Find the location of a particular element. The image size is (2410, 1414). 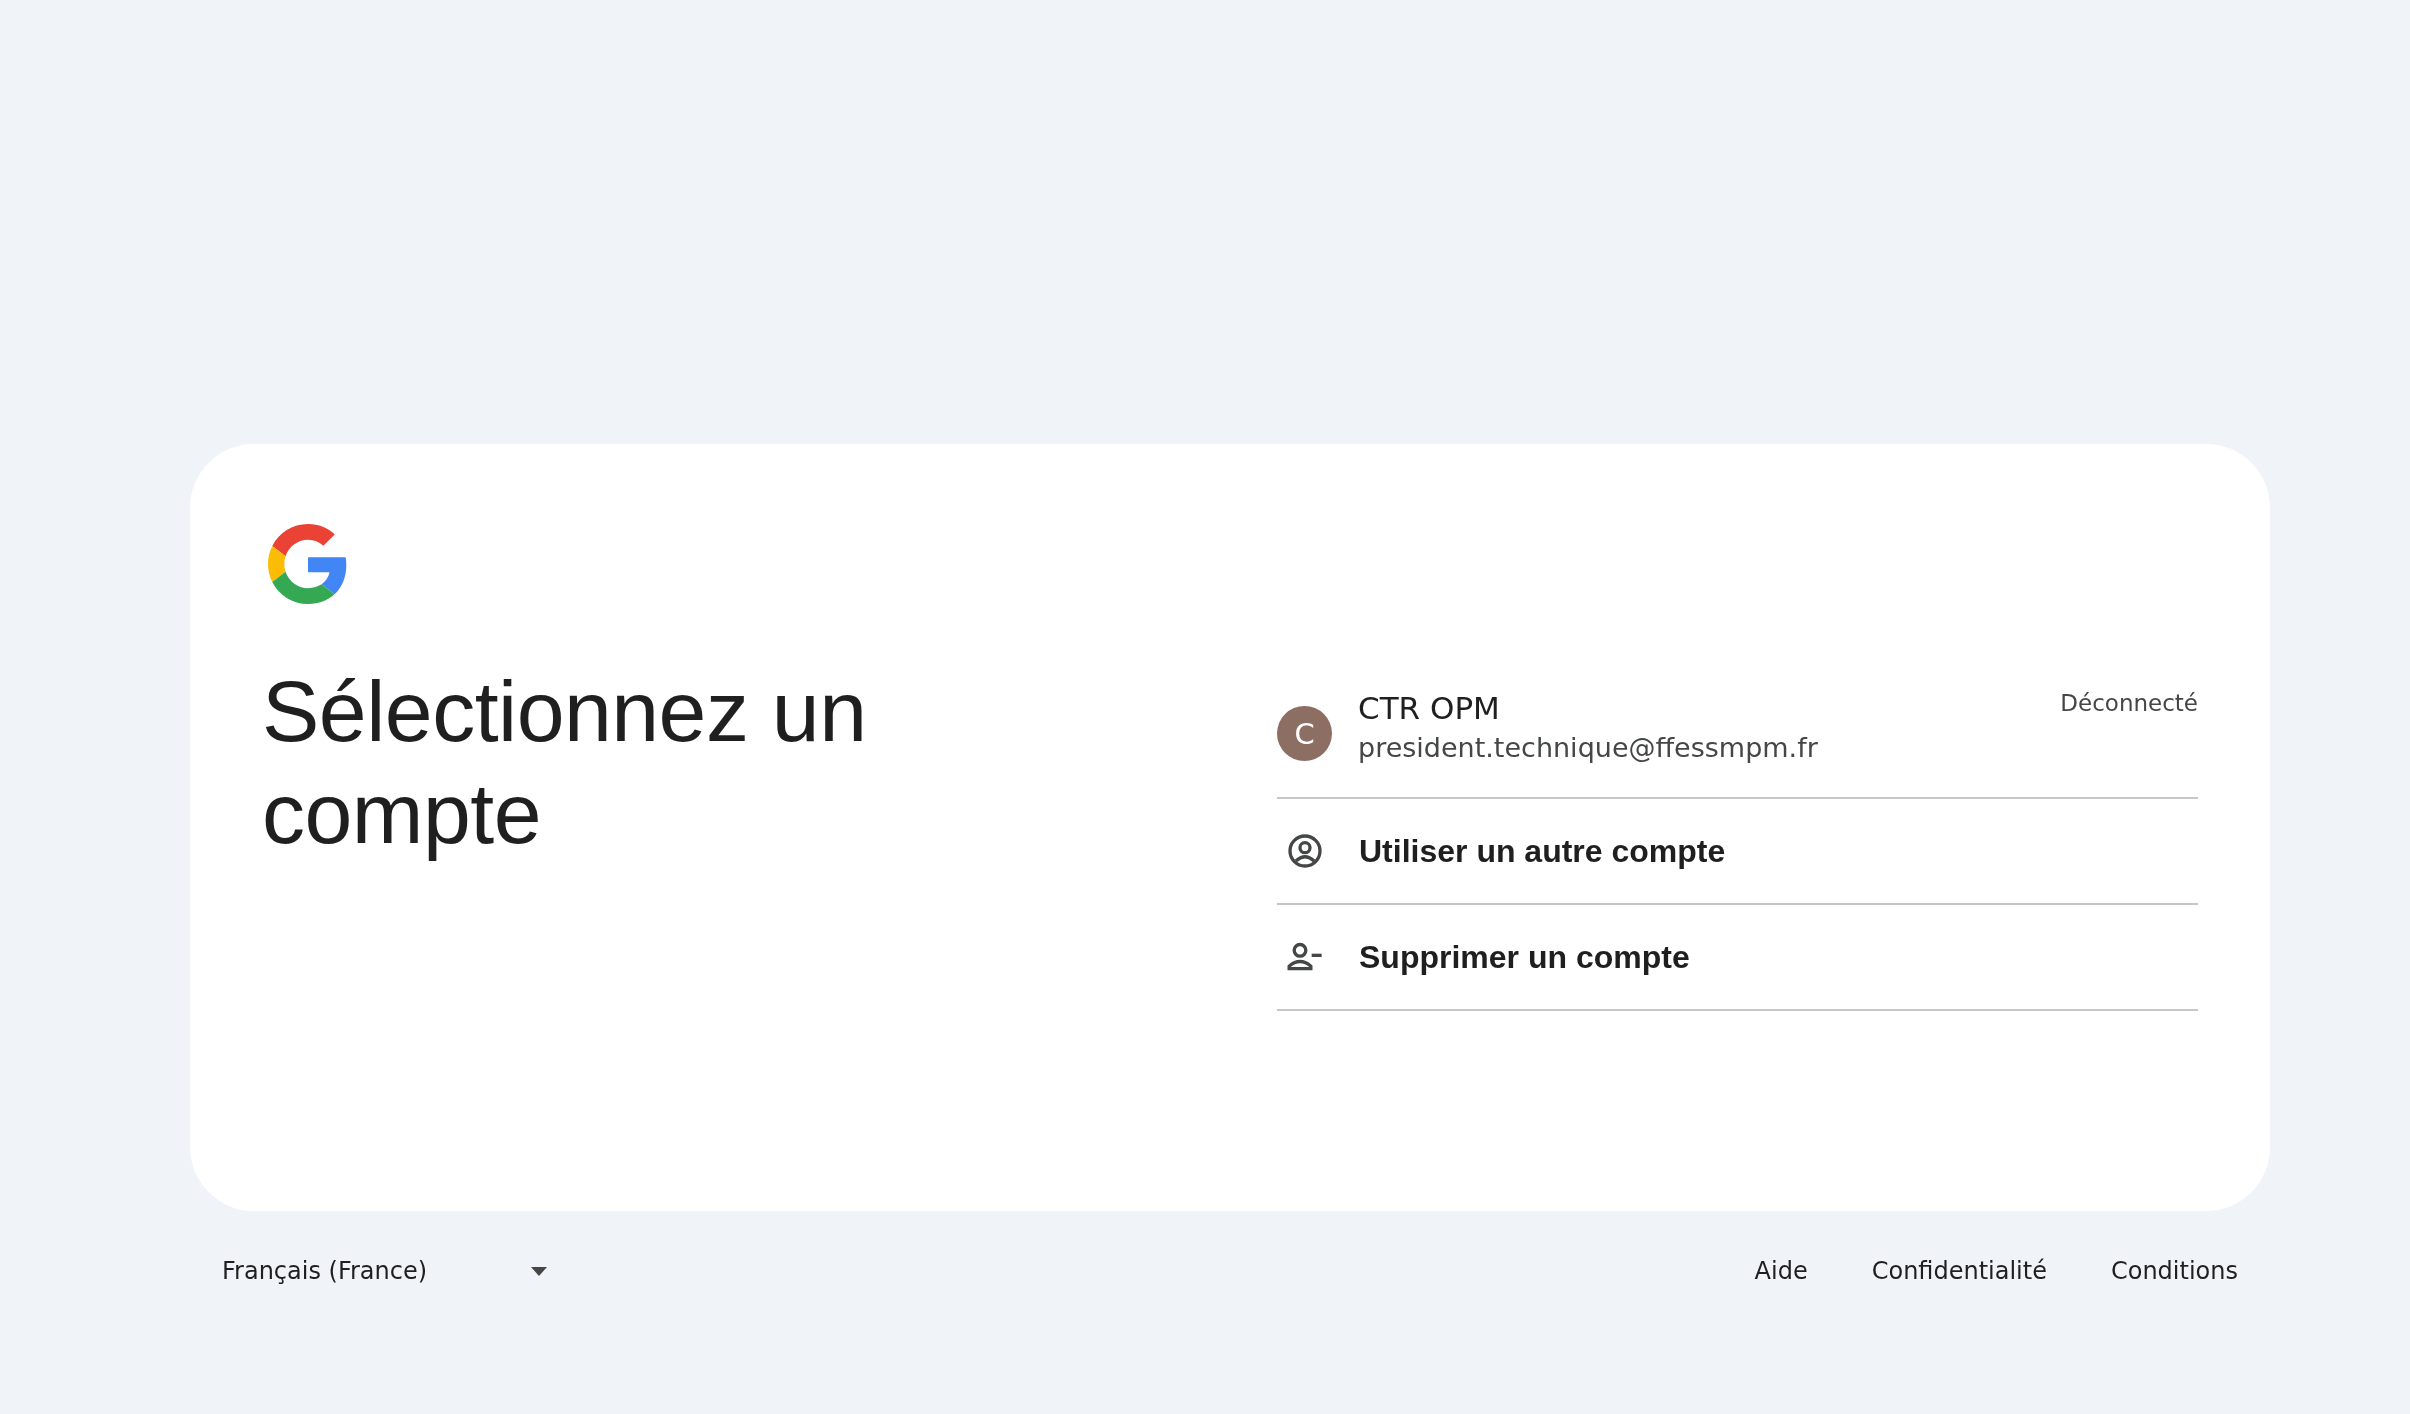

account-status: Déconnecté is located at coordinates (2129, 703).